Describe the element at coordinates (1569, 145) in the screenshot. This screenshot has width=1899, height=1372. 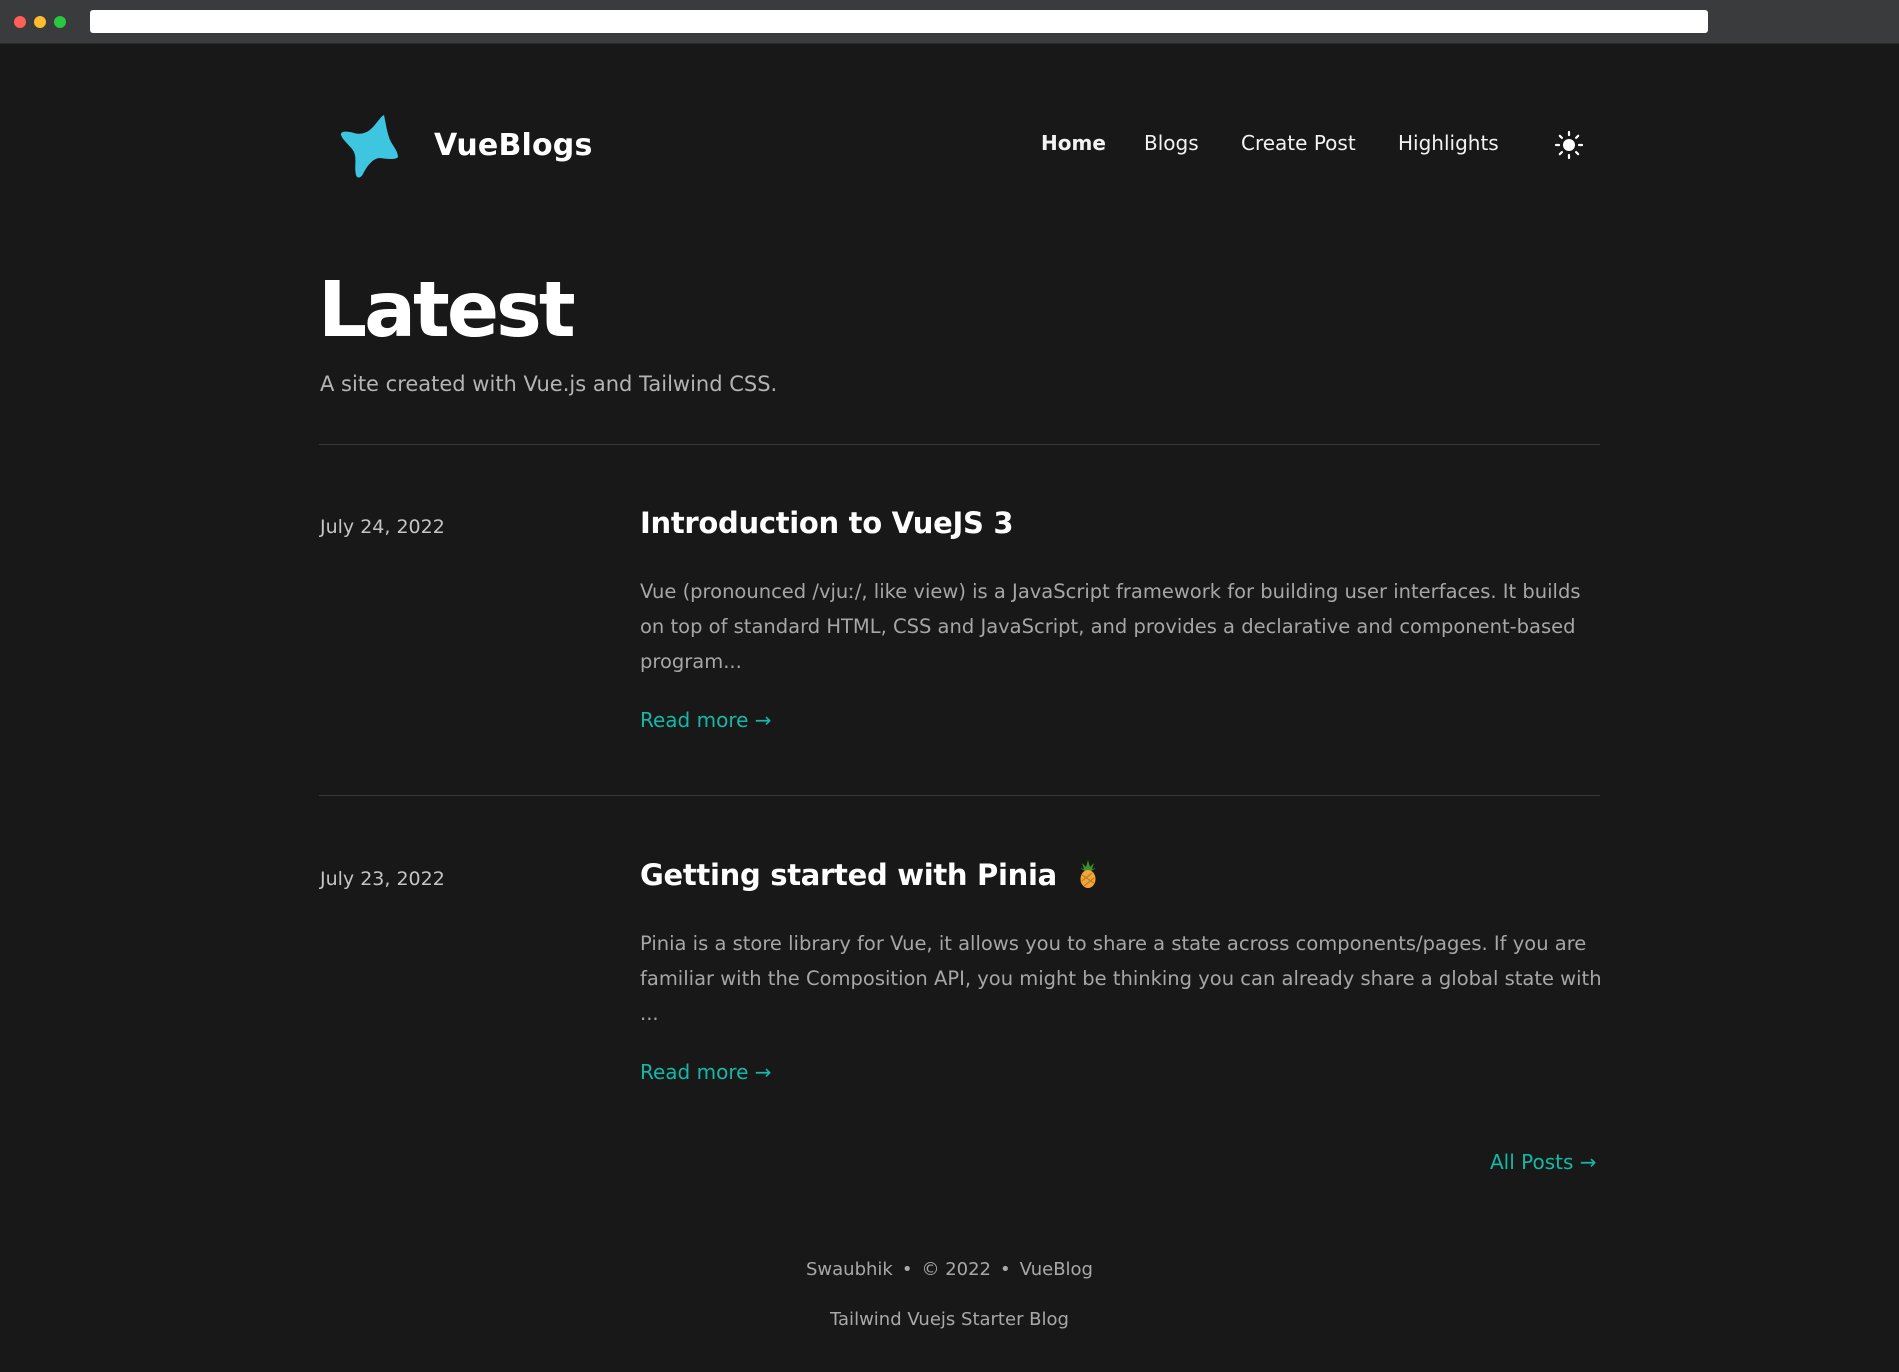
I see `sun-icon` at that location.